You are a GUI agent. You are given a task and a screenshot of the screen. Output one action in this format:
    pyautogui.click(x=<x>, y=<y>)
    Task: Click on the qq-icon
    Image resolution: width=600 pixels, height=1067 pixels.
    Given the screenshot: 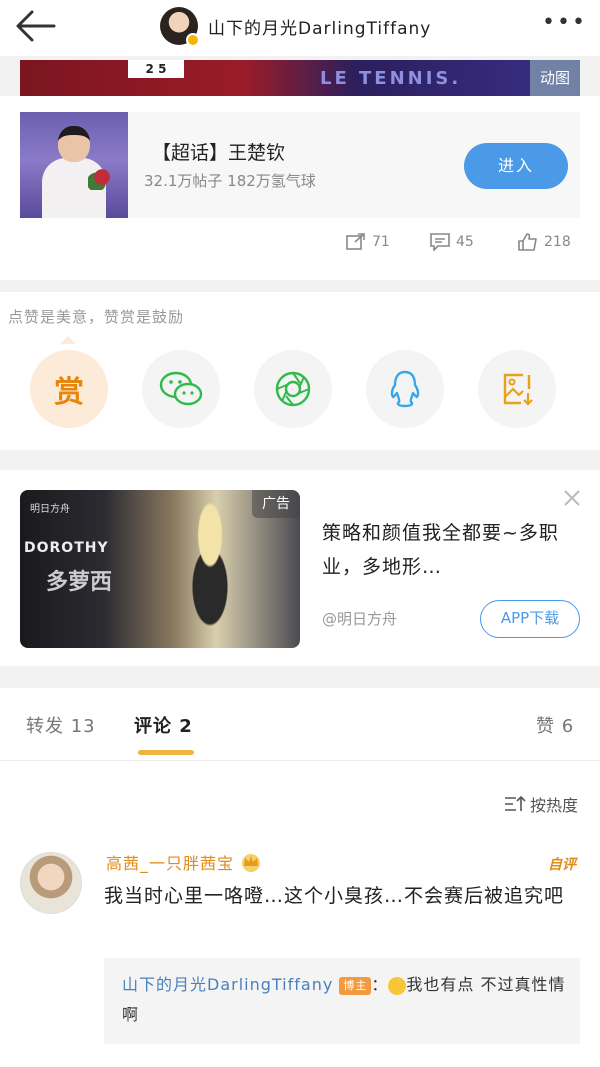 What is the action you would take?
    pyautogui.click(x=405, y=389)
    